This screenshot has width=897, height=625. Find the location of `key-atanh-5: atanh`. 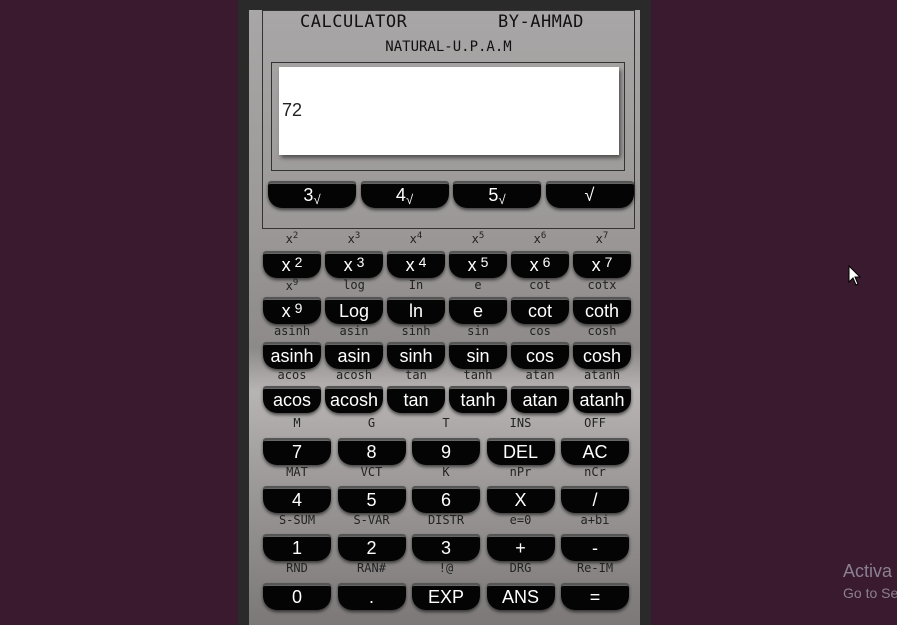

key-atanh-5: atanh is located at coordinates (602, 399).